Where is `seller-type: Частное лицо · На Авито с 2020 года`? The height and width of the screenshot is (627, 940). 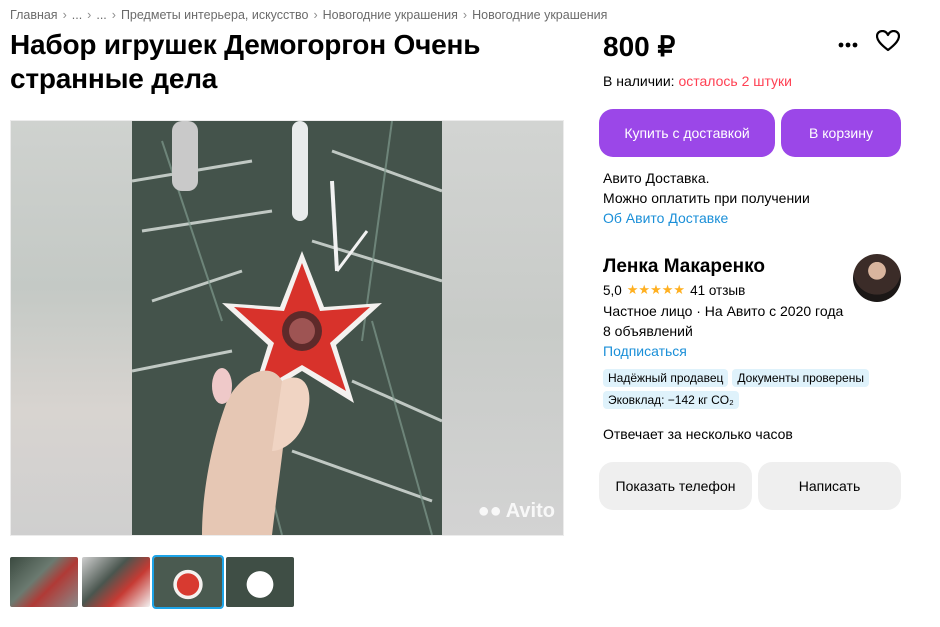
seller-type: Частное лицо · На Авито с 2020 года is located at coordinates (723, 311).